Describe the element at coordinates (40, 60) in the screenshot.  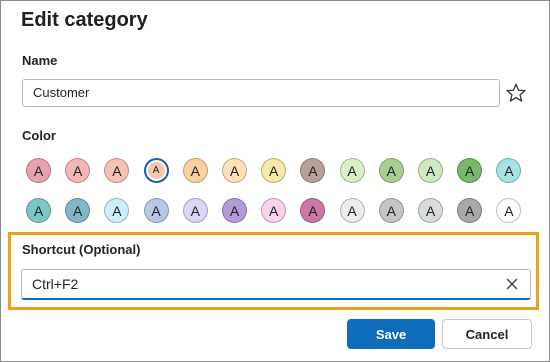
I see `name-label: Name` at that location.